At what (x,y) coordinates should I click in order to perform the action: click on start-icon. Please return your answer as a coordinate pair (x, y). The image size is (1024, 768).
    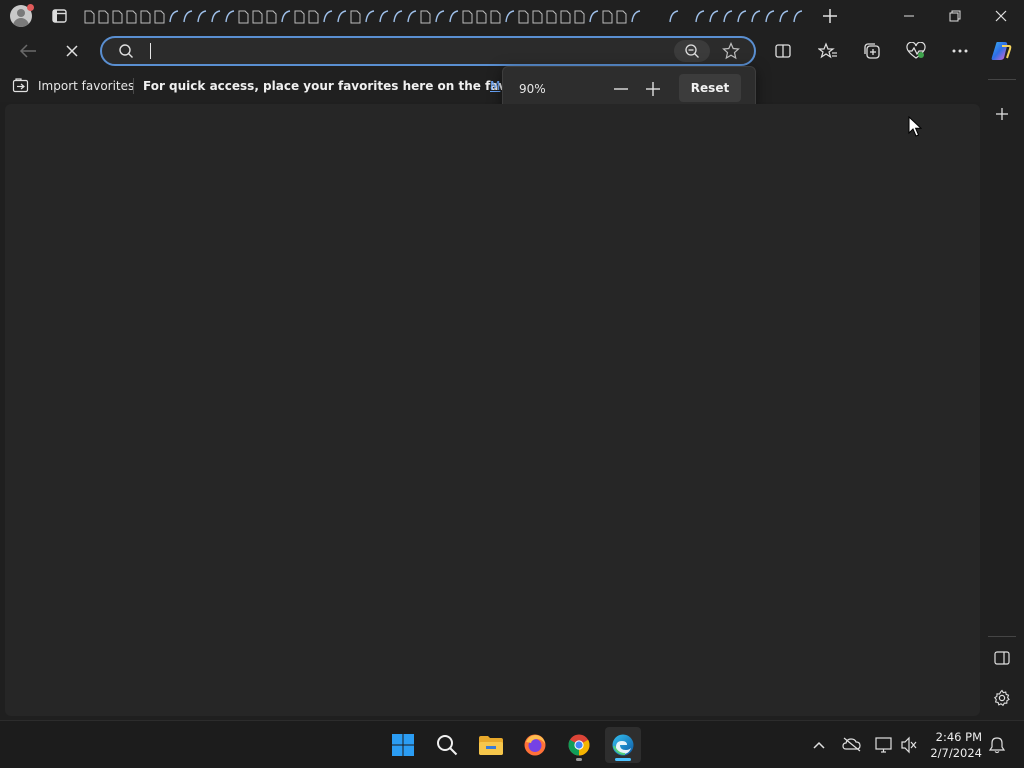
    Looking at the image, I should click on (403, 745).